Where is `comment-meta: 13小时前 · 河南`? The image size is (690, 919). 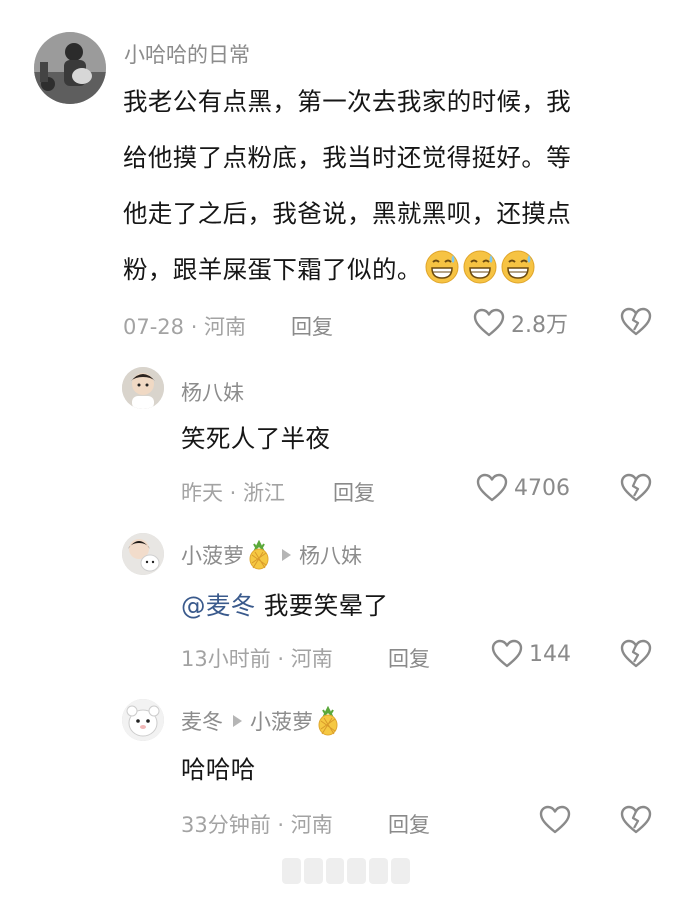
comment-meta: 13小时前 · 河南 is located at coordinates (257, 659).